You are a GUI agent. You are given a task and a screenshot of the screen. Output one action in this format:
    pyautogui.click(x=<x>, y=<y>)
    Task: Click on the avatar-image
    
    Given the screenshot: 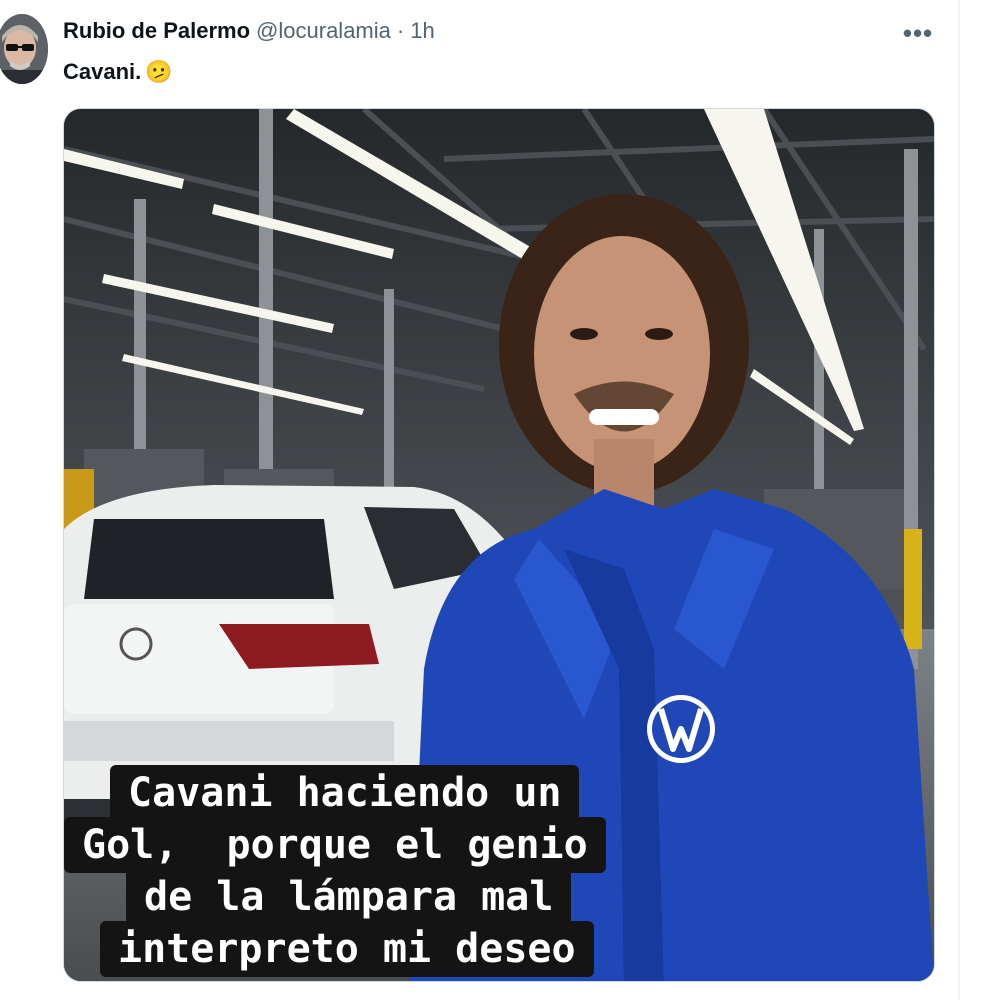 What is the action you would take?
    pyautogui.click(x=24, y=49)
    